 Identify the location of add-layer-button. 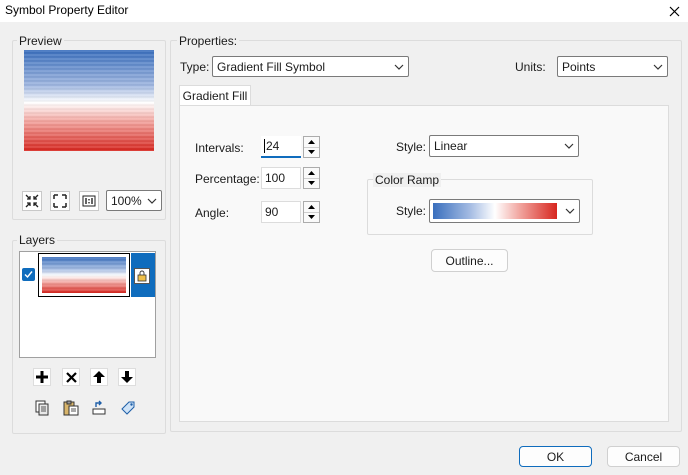
(42, 377).